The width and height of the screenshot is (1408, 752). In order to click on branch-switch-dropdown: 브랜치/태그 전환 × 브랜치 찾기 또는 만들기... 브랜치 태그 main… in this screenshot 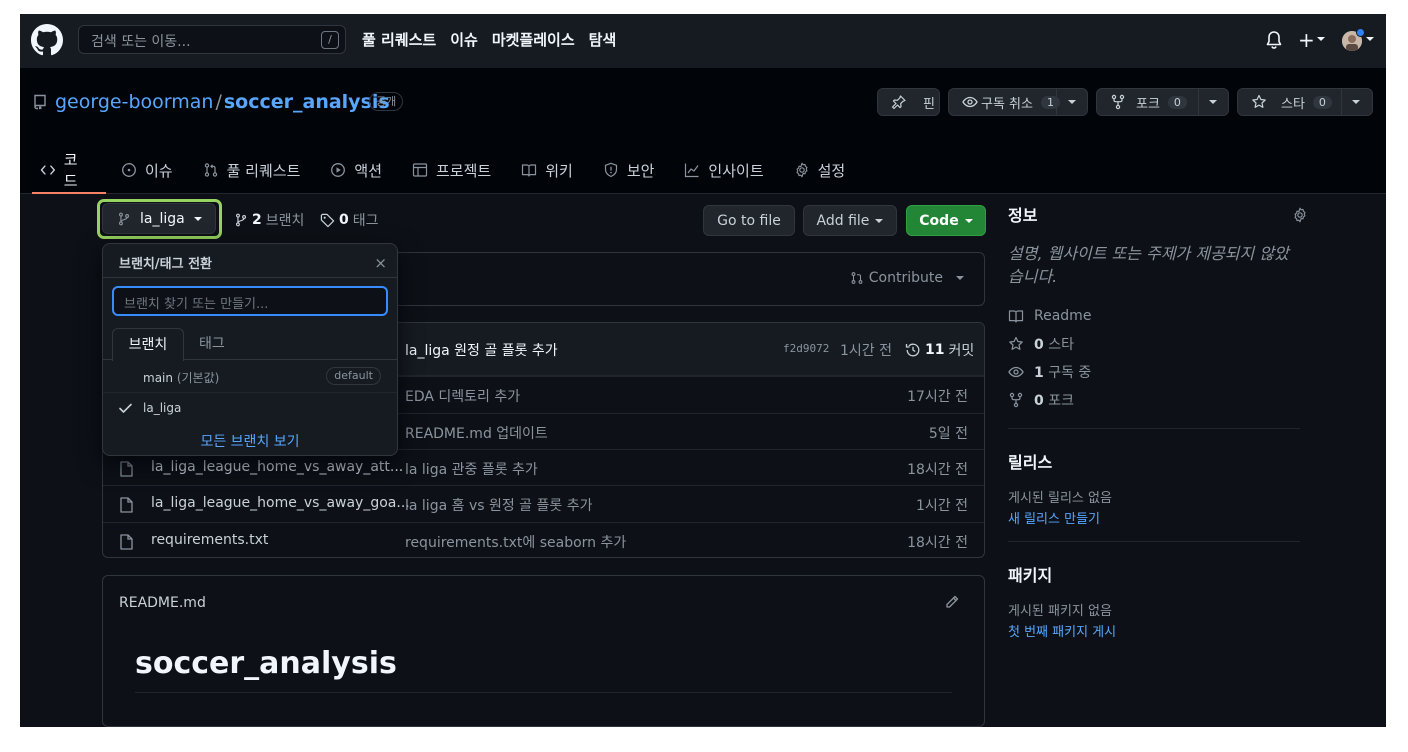, I will do `click(250, 349)`.